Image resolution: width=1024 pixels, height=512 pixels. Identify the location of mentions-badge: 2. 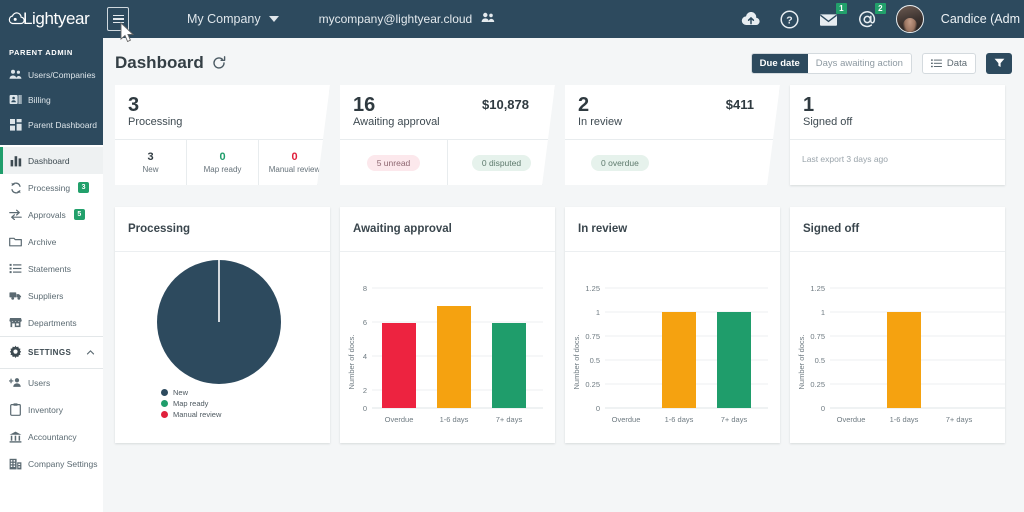
(880, 8).